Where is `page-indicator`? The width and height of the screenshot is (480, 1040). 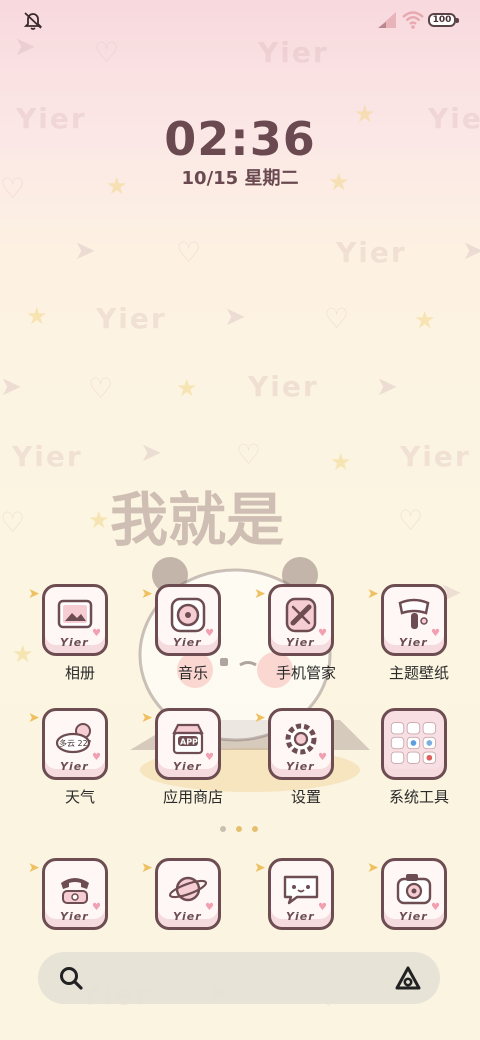
page-indicator is located at coordinates (241, 830).